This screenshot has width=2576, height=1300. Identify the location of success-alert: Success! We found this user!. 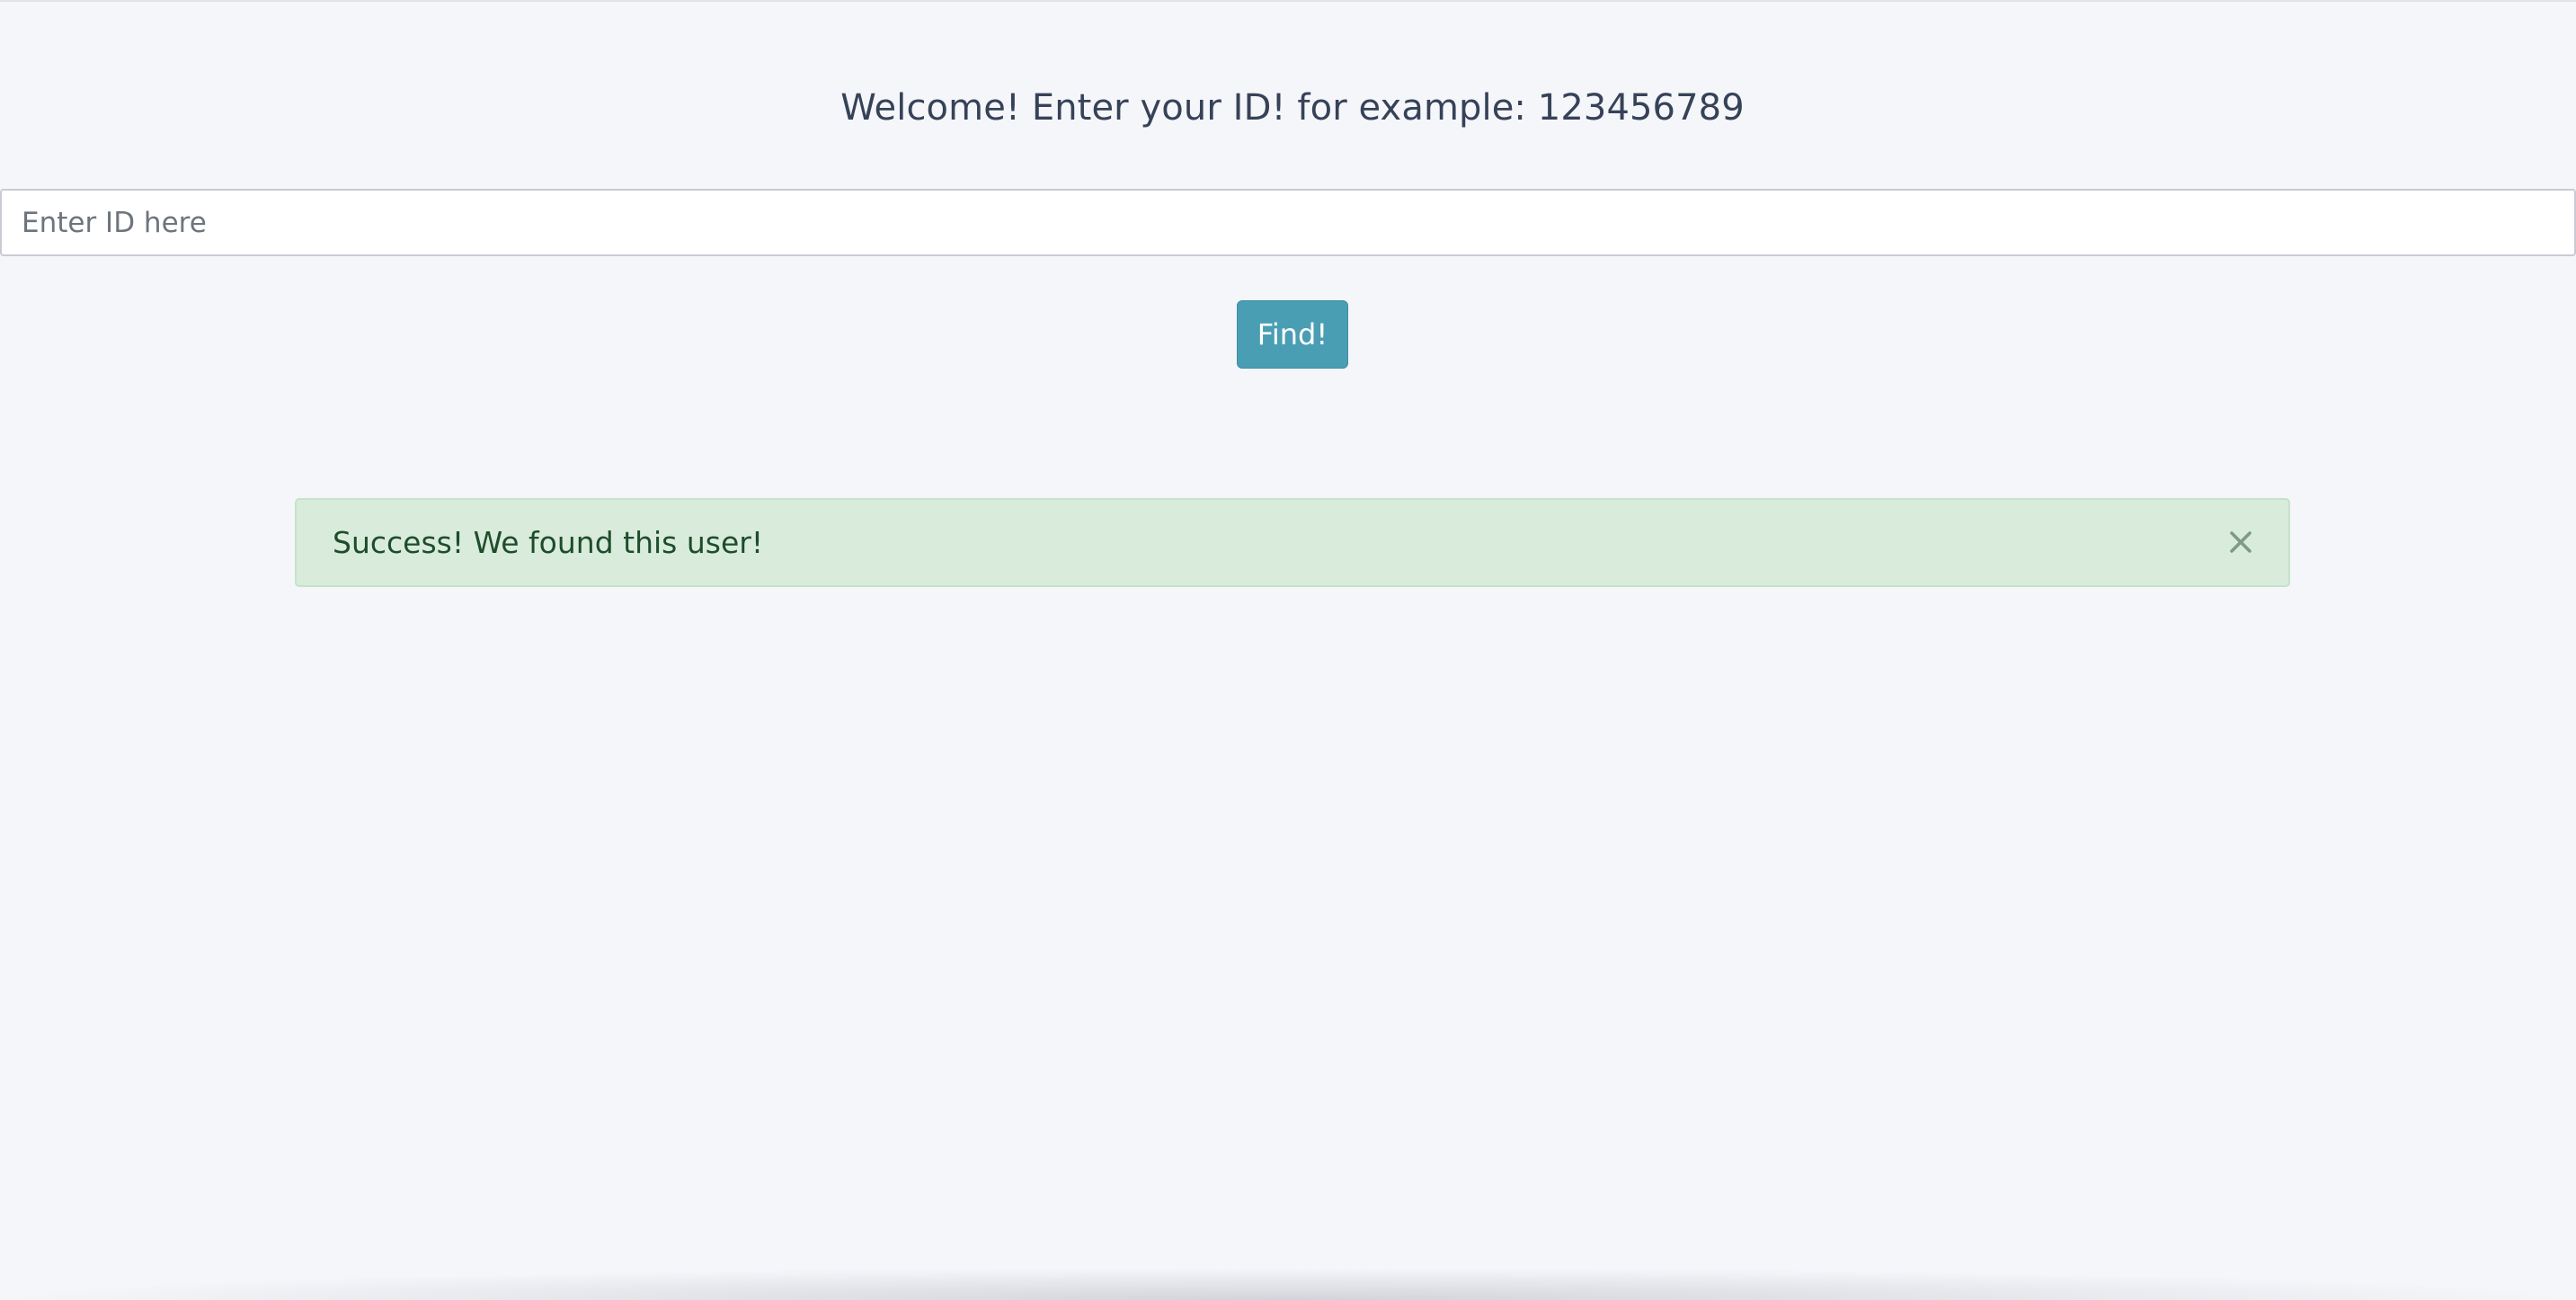
(1292, 542).